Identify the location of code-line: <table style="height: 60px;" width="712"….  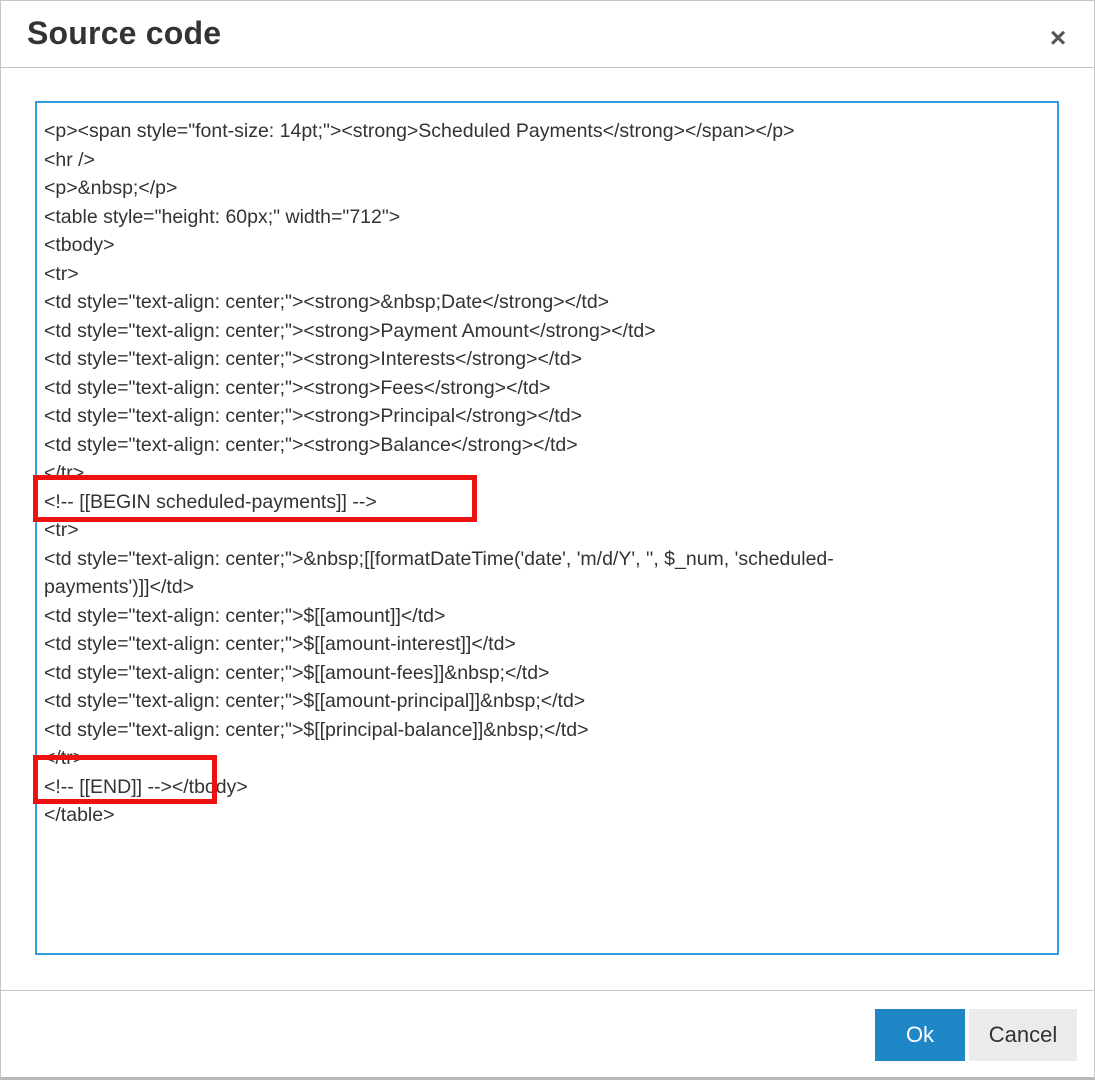
(222, 216).